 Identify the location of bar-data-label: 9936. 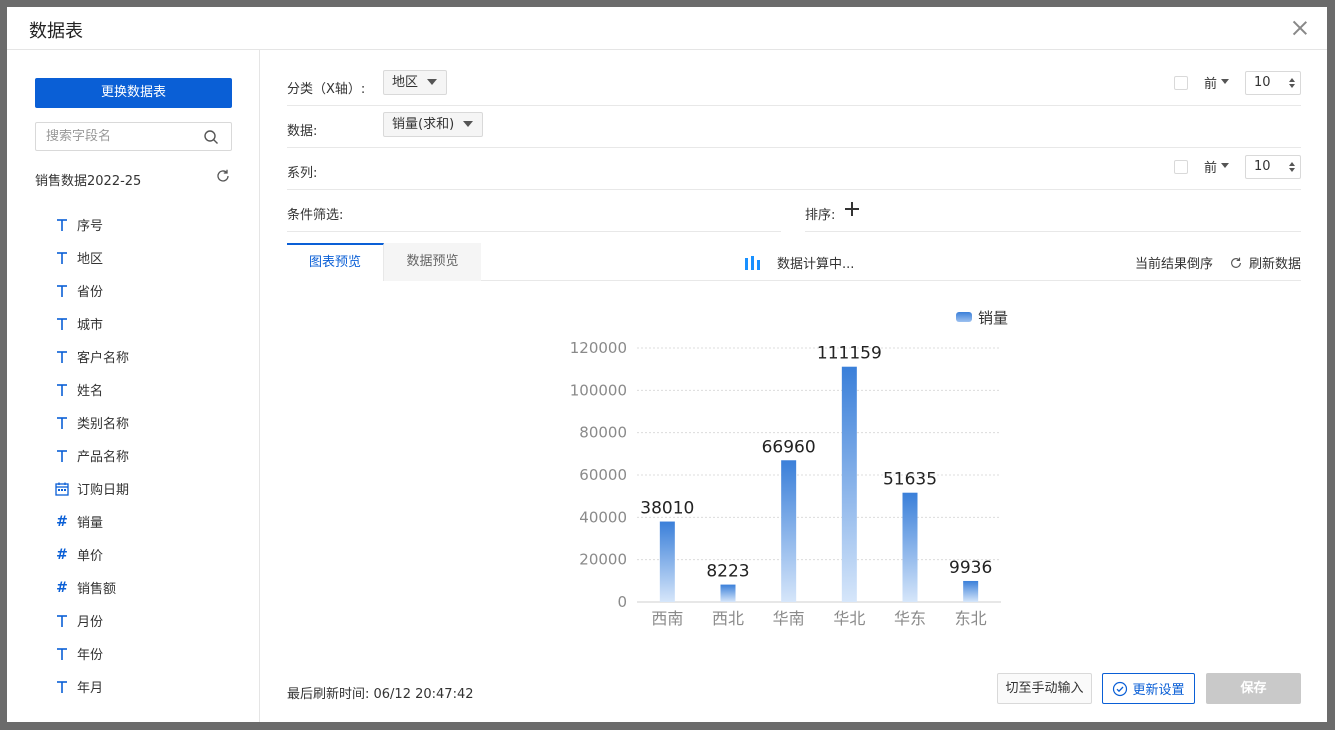
(970, 568).